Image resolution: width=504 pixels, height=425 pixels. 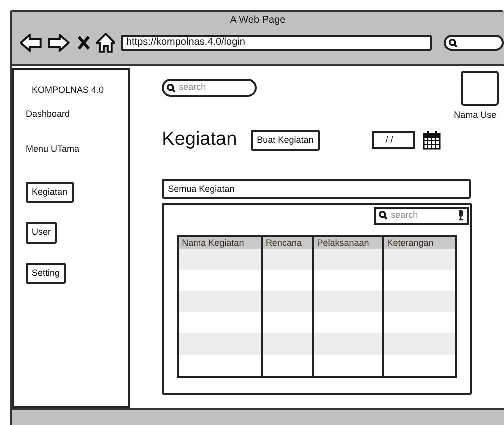 What do you see at coordinates (50, 192) in the screenshot?
I see `sidebar-button: Kegiatan` at bounding box center [50, 192].